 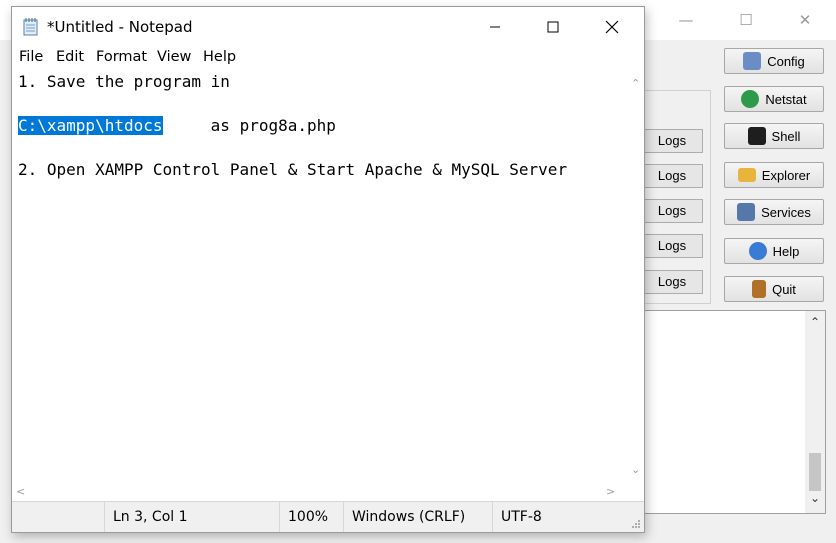 I want to click on status-bar: Ln 3, Col 1 100% Windows (CRLF) UTF-8, so click(x=328, y=516).